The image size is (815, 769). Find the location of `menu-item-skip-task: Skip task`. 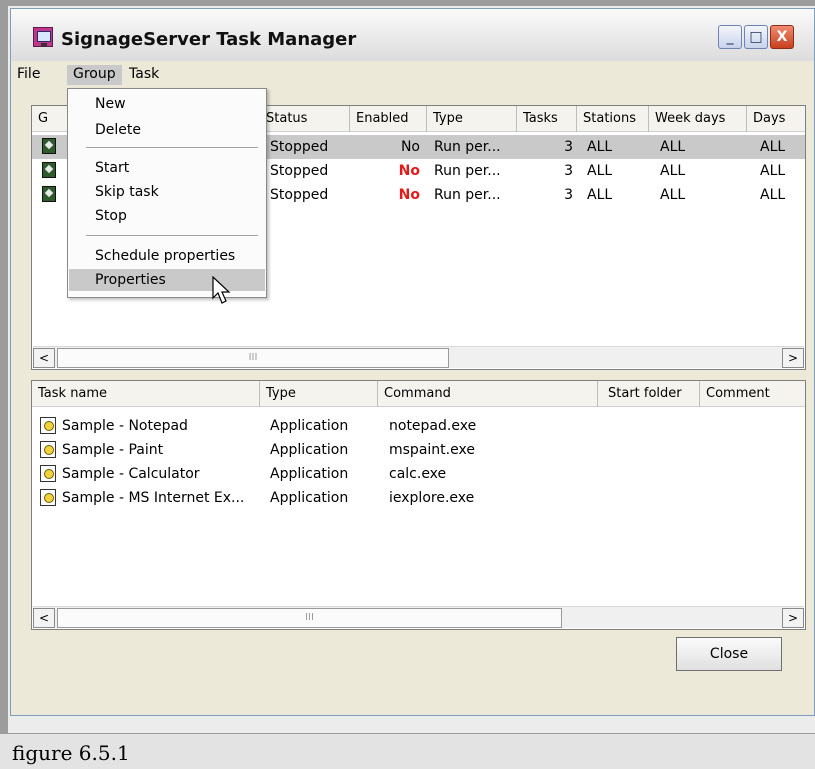

menu-item-skip-task: Skip task is located at coordinates (167, 192).